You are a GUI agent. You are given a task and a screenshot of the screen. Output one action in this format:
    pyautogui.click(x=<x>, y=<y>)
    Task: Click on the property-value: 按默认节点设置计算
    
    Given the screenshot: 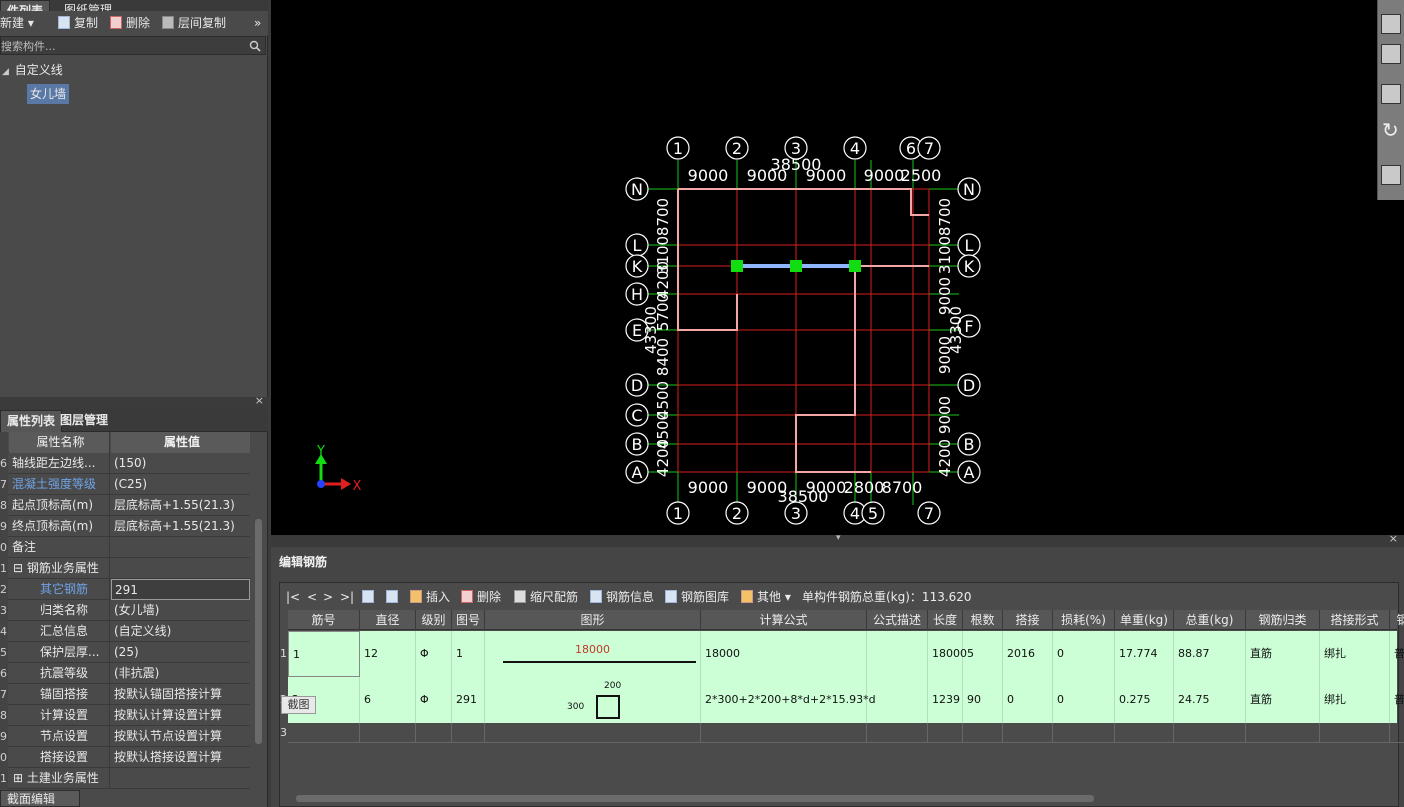 What is the action you would take?
    pyautogui.click(x=180, y=736)
    